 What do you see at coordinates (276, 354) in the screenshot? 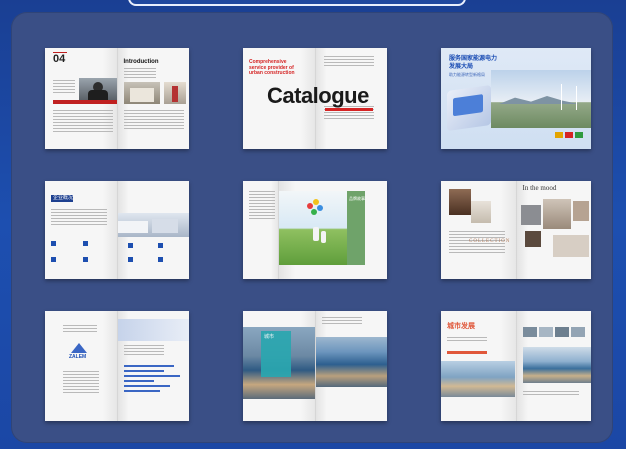
I see `teal-overlay: 城市` at bounding box center [276, 354].